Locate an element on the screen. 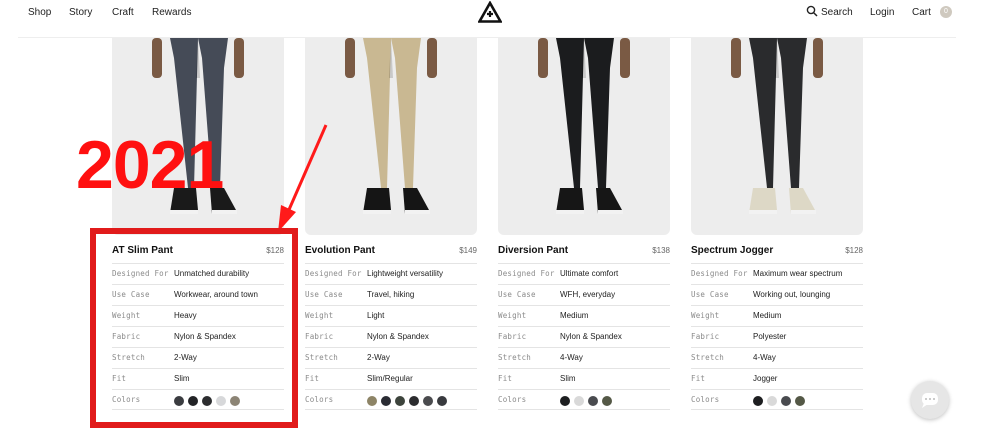 This screenshot has width=984, height=447. highlight-box is located at coordinates (194, 328).